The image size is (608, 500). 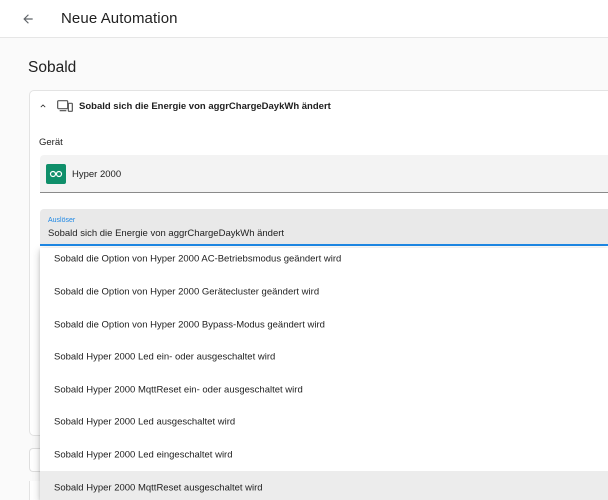 I want to click on device-select-field: Hyper 2000, so click(x=324, y=174).